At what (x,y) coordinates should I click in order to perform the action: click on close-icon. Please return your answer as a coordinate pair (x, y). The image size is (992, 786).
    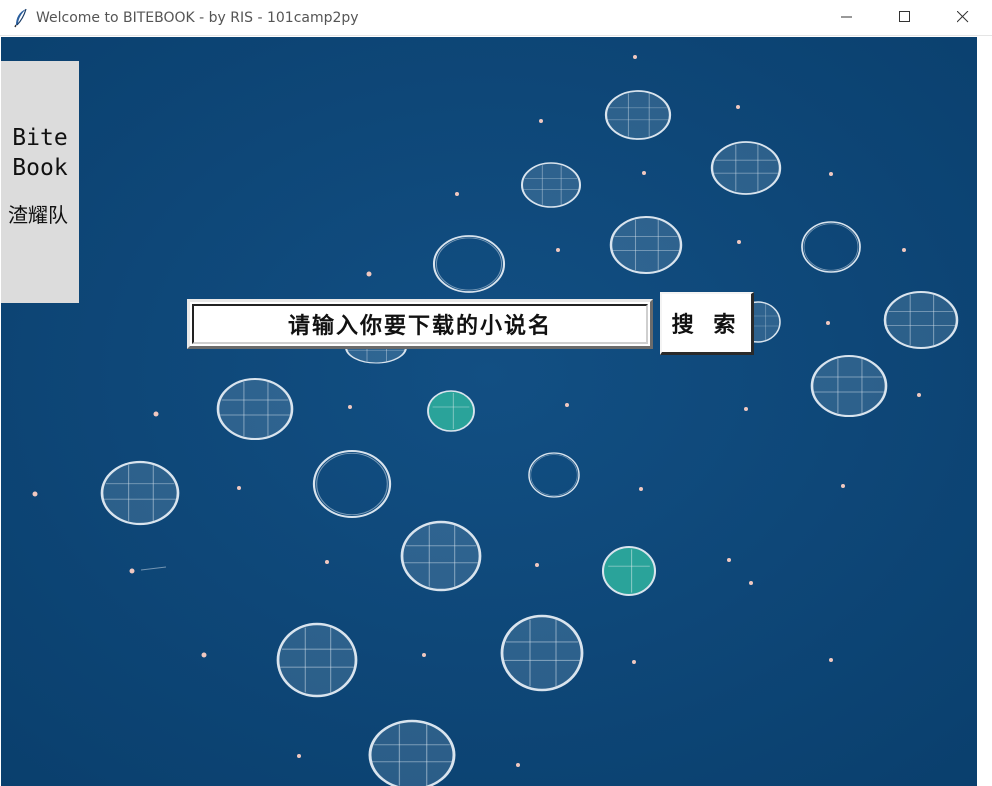
    Looking at the image, I should click on (962, 17).